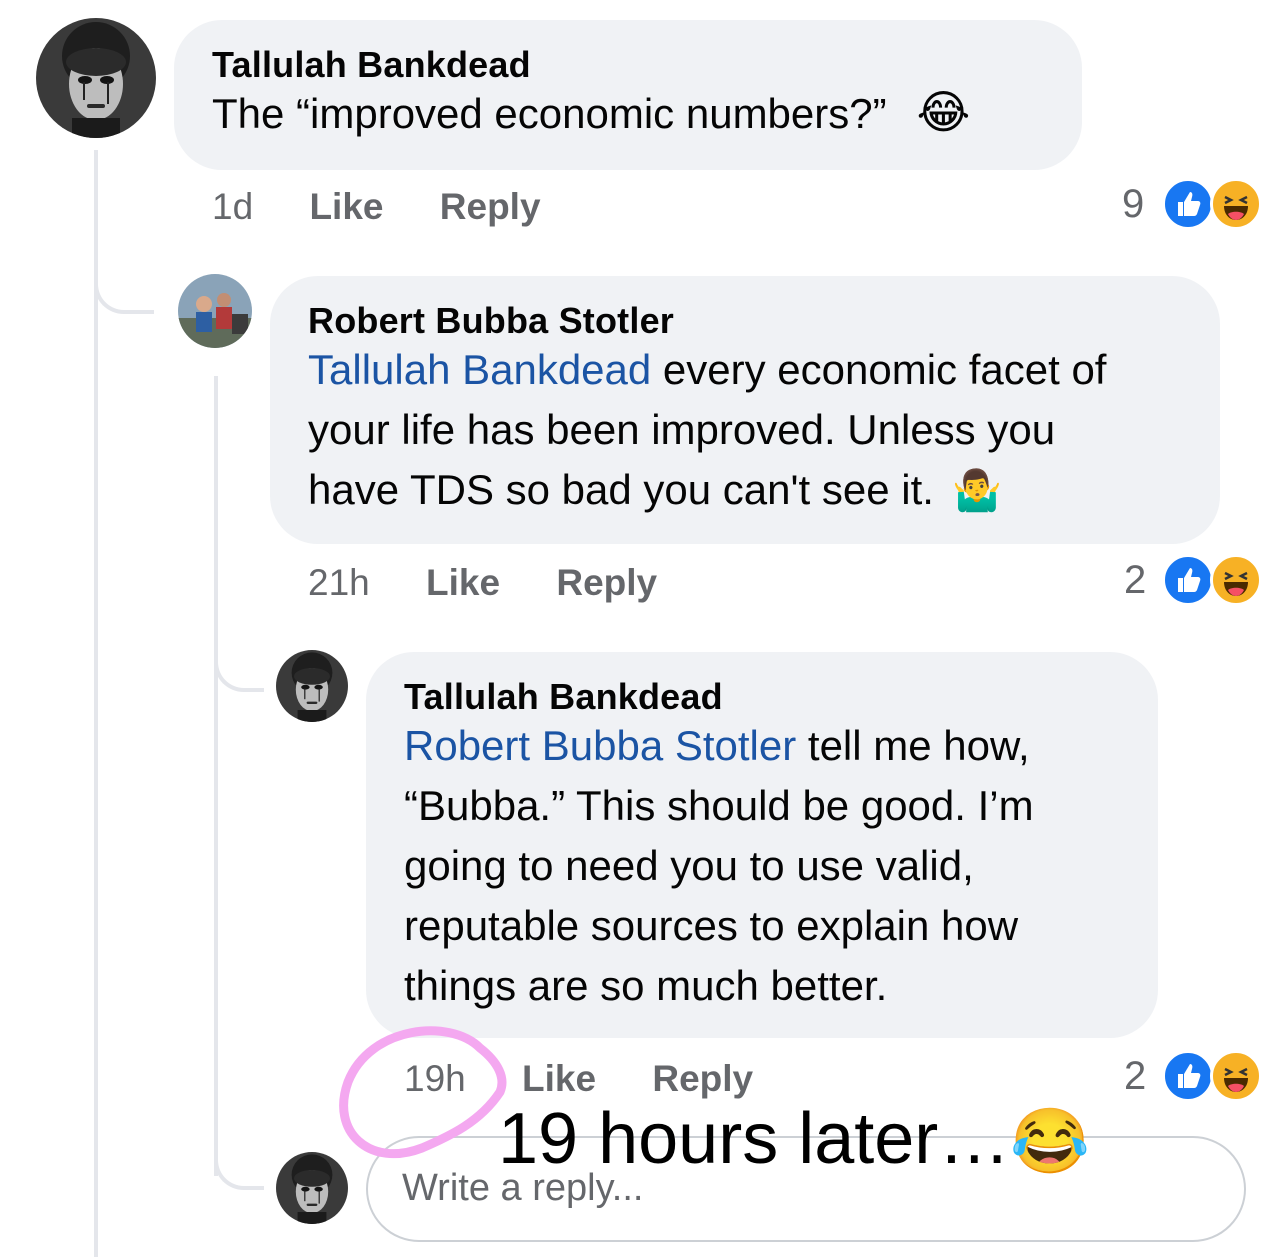 Image resolution: width=1284 pixels, height=1257 pixels. What do you see at coordinates (96, 703) in the screenshot?
I see `thread-line-main` at bounding box center [96, 703].